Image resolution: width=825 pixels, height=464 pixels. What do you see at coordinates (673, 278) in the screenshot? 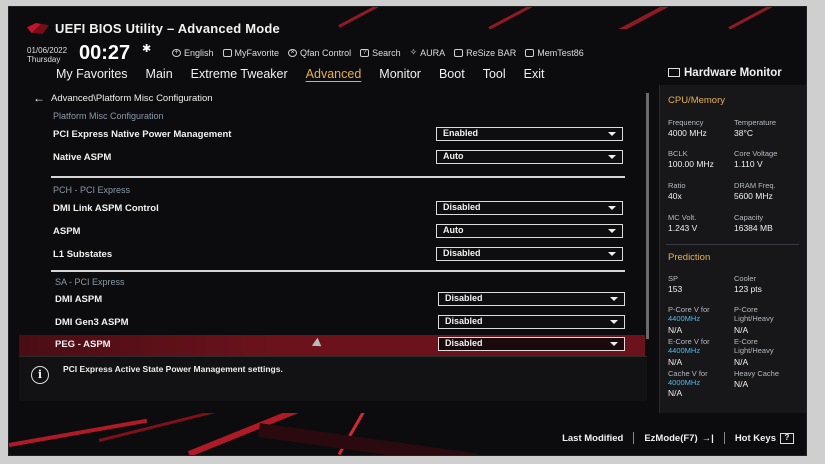
I see `sp-label: SP` at bounding box center [673, 278].